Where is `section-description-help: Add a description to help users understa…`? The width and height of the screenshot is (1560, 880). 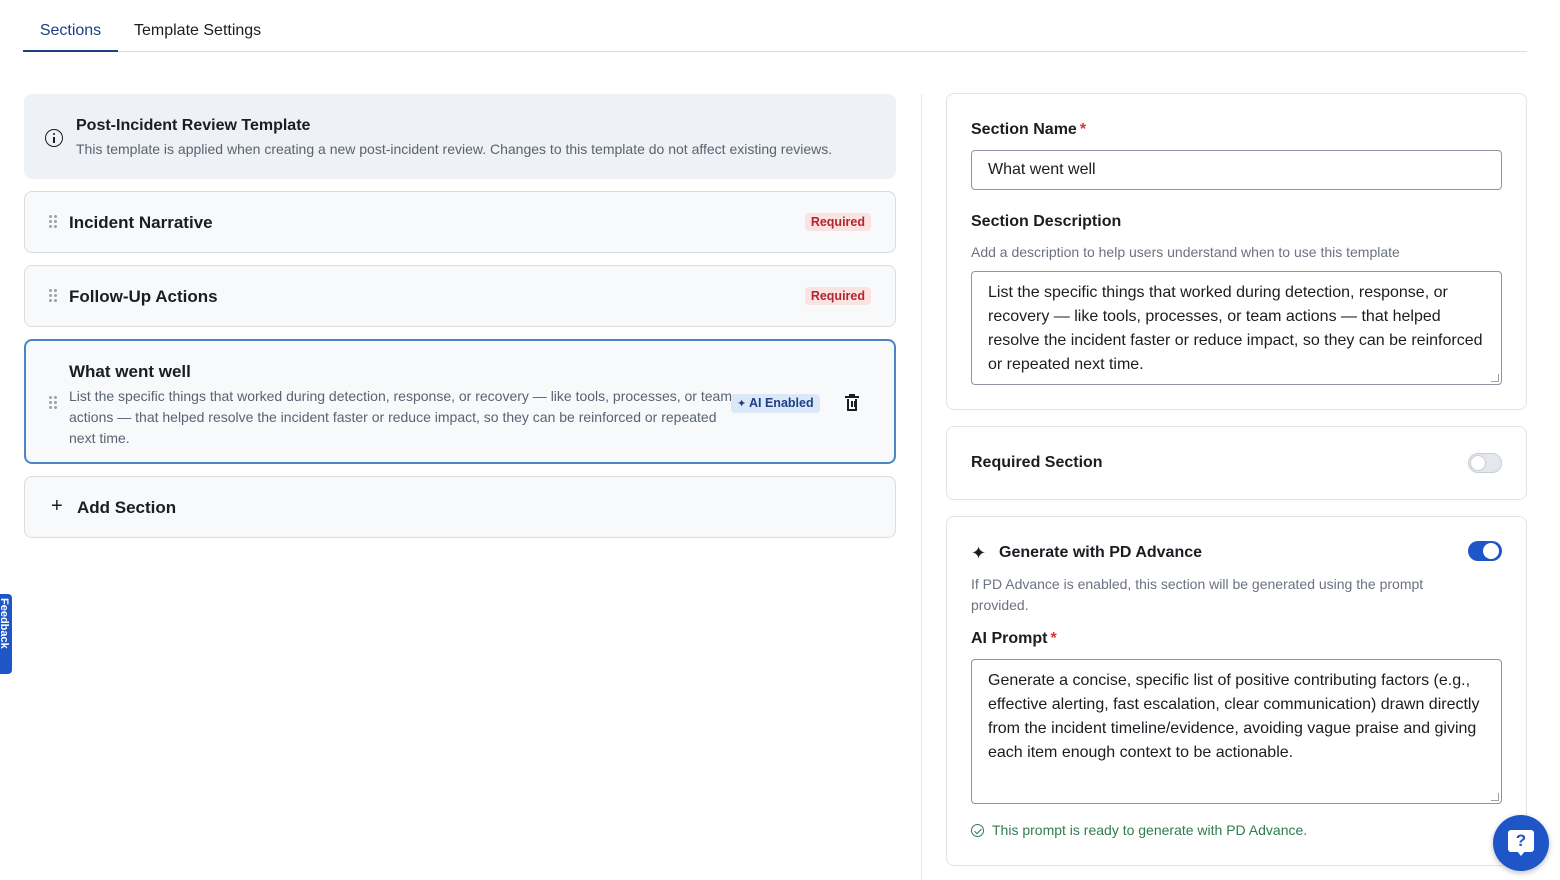 section-description-help: Add a description to help users understa… is located at coordinates (1185, 252).